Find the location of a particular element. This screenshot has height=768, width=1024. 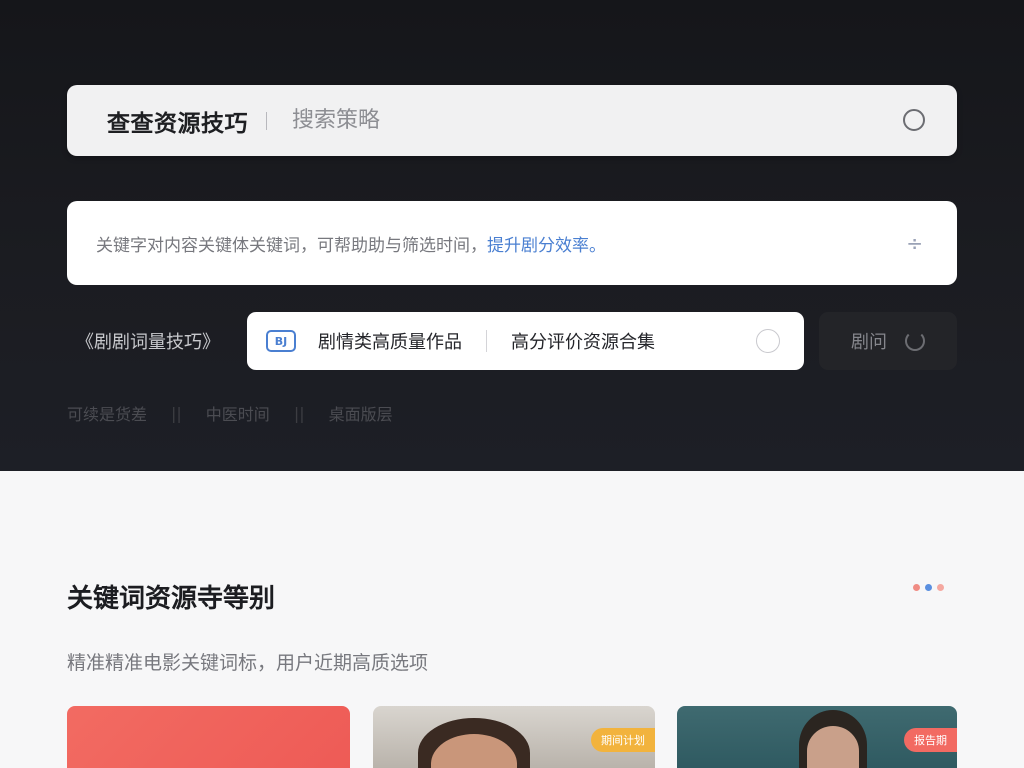

resource-card is located at coordinates (208, 737).